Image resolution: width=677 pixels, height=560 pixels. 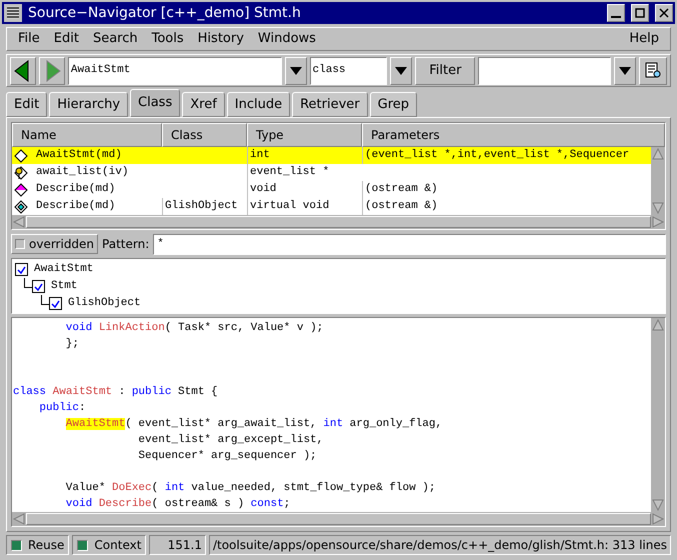 I want to click on column-header: Type, so click(x=304, y=135).